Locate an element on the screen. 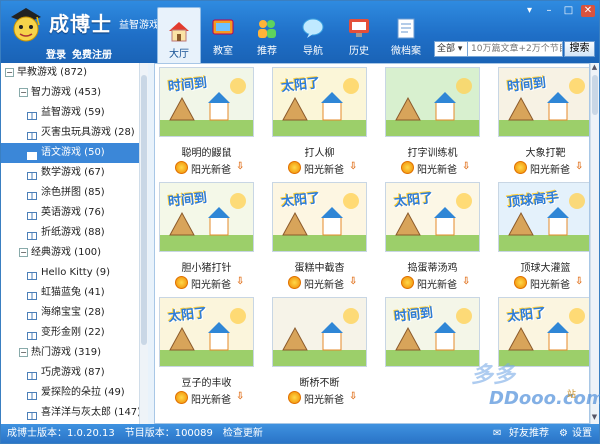  content-scrollbar is located at coordinates (594, 243).